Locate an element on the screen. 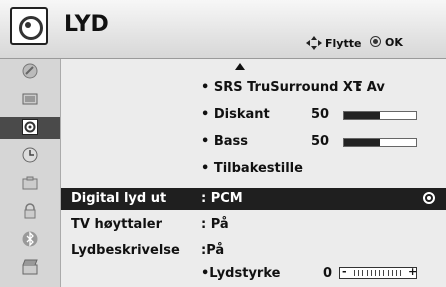  menu-row-tv-speaker: TV høyttaler : På is located at coordinates (253, 225).